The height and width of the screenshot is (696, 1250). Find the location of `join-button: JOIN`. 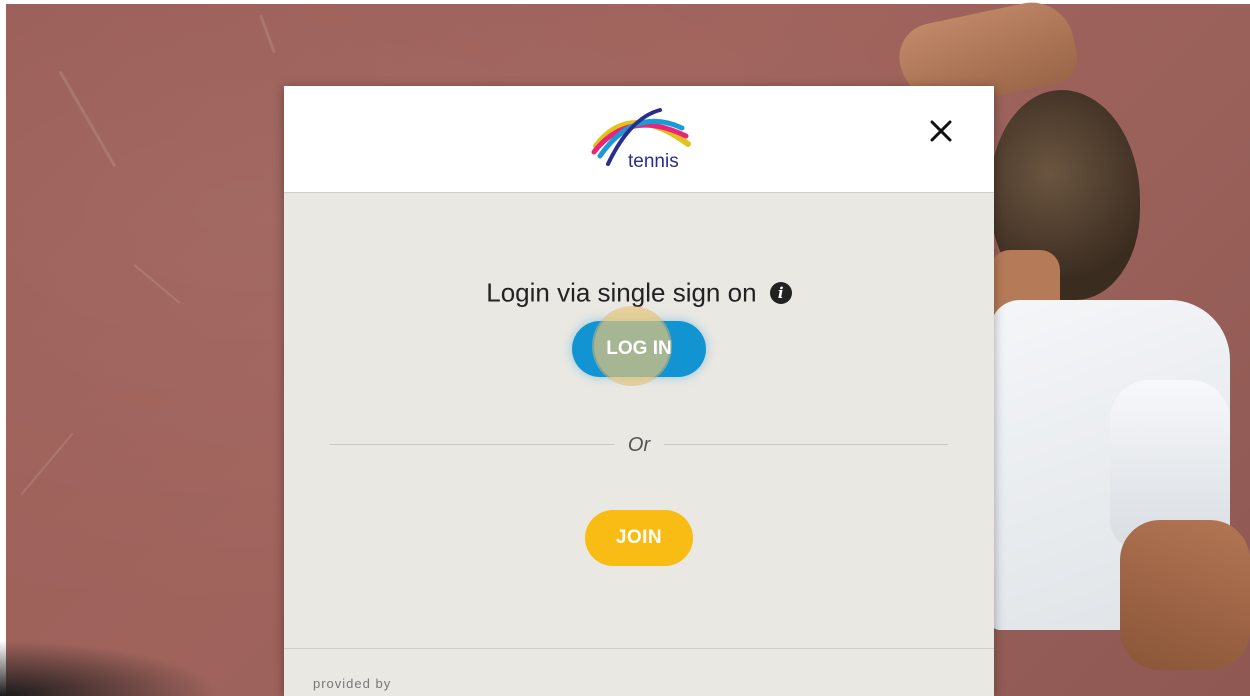

join-button: JOIN is located at coordinates (639, 538).